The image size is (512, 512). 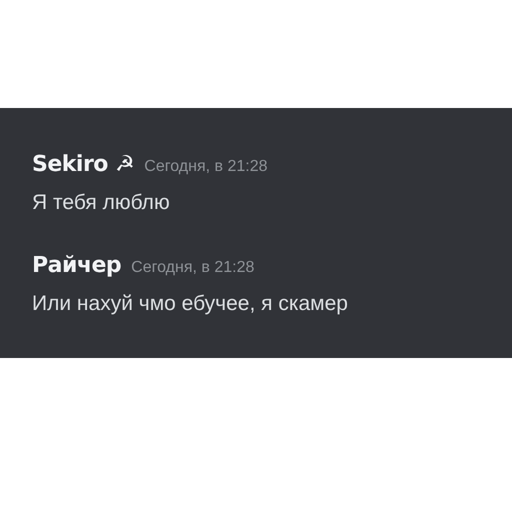 I want to click on message-text: Я тебя люблю, so click(x=101, y=203).